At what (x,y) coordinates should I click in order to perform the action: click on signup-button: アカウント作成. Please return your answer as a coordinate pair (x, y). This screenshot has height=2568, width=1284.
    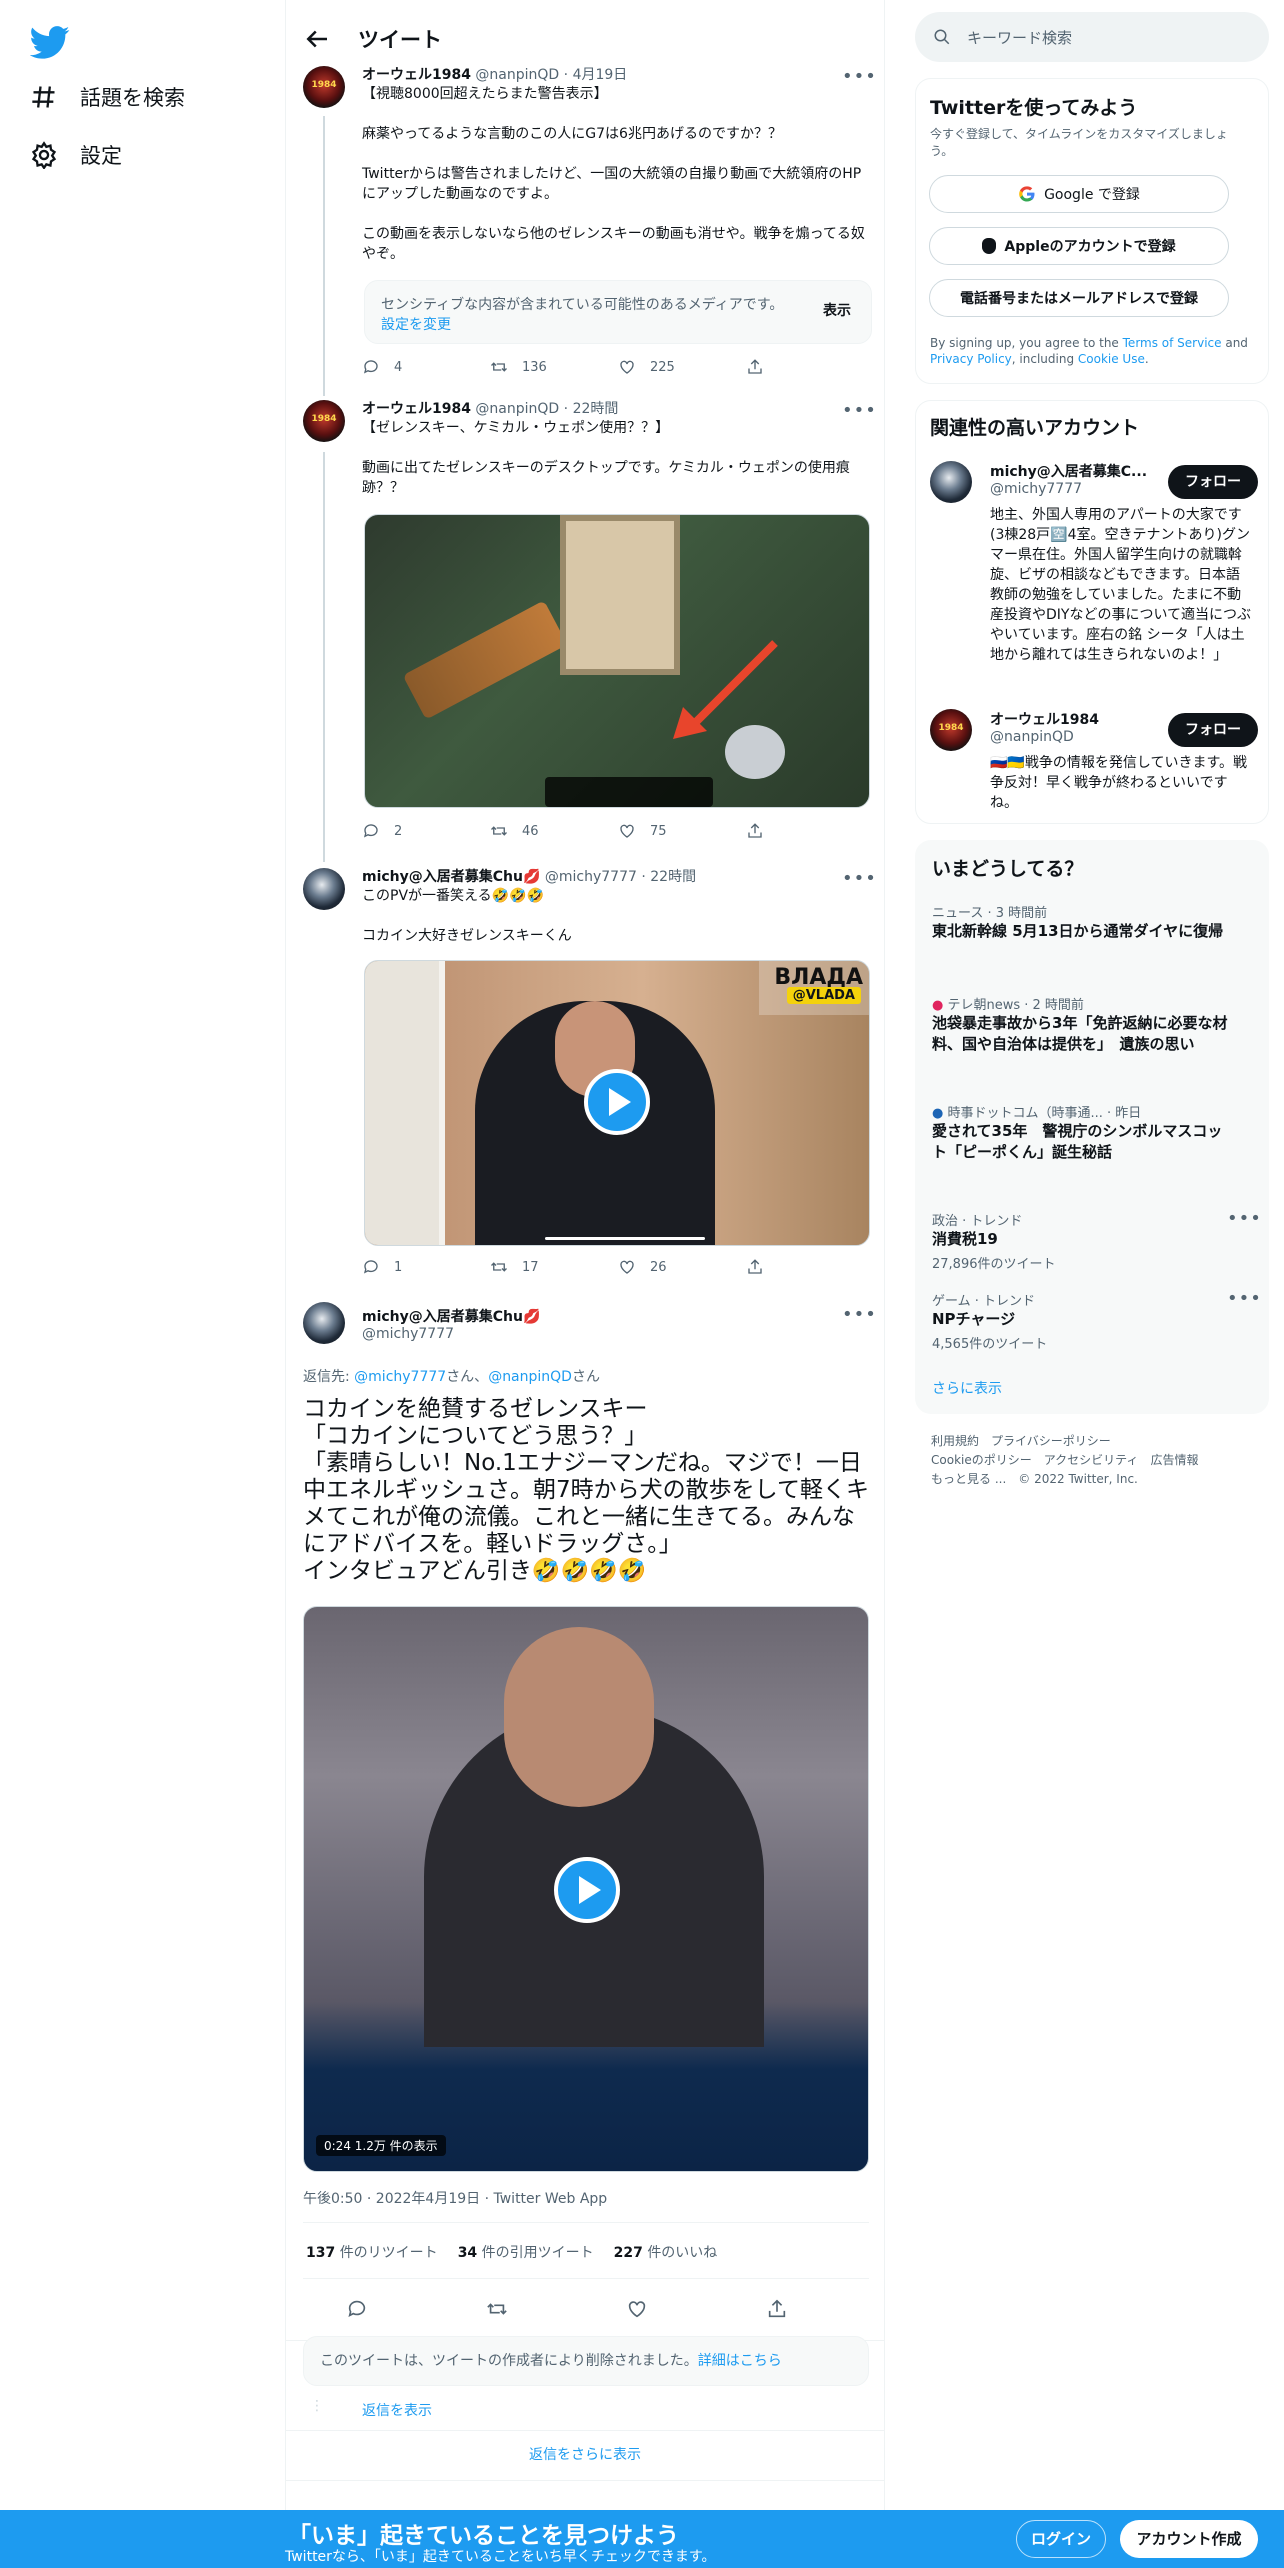
    Looking at the image, I should click on (1189, 2539).